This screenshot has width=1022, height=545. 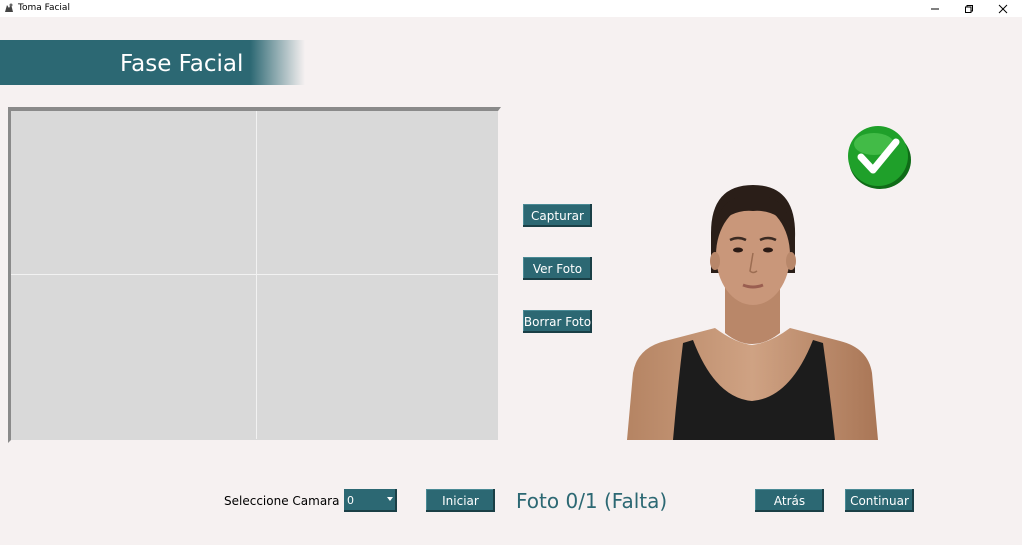 I want to click on restore-icon, so click(x=969, y=8).